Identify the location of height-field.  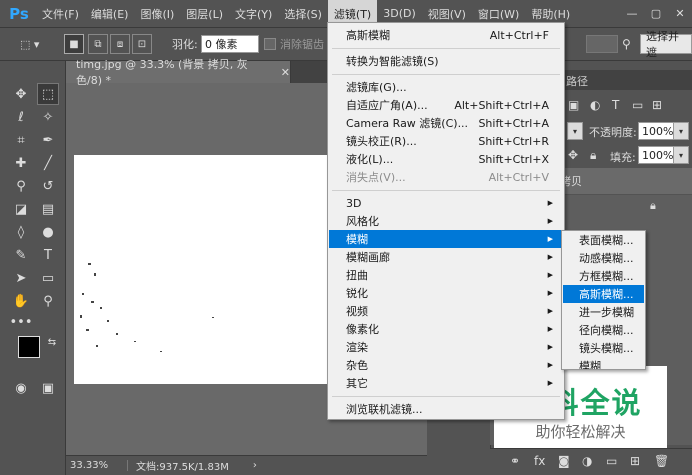
(602, 44).